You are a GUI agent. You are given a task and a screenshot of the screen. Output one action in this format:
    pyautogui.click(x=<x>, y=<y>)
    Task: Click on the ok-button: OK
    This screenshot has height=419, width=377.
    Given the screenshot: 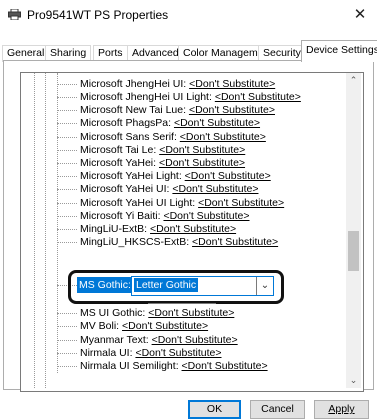 What is the action you would take?
    pyautogui.click(x=214, y=409)
    